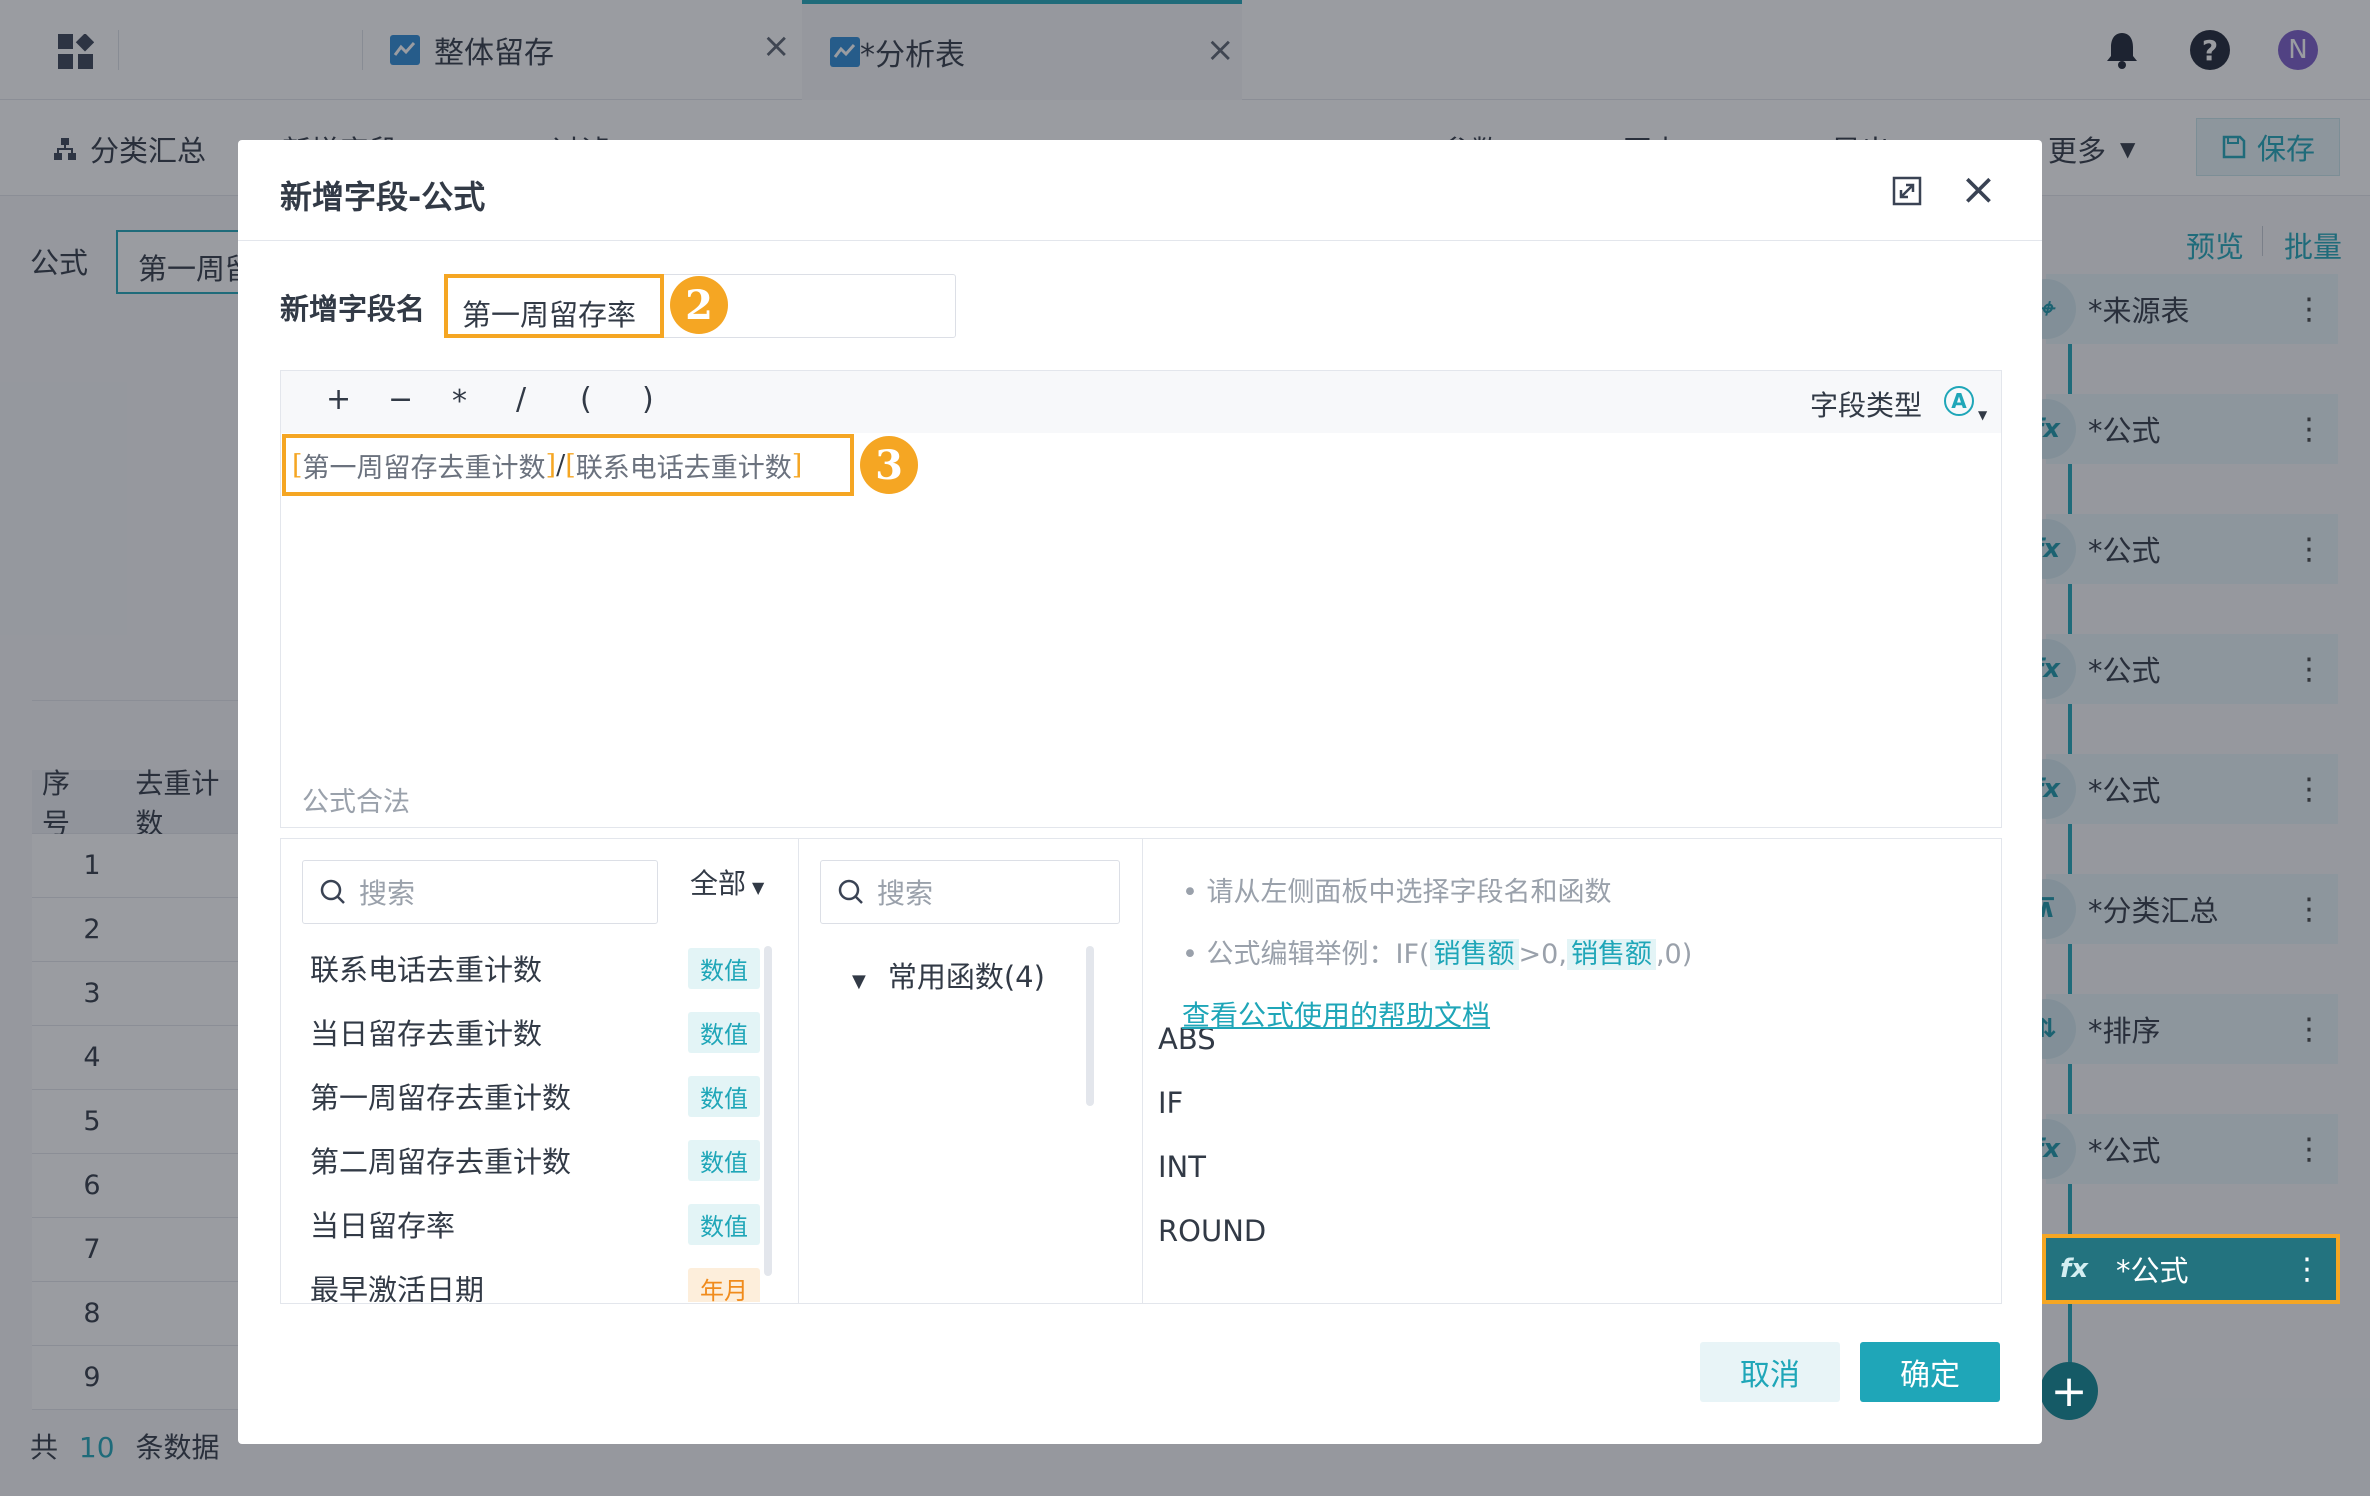  I want to click on callout-badge-3: 3, so click(889, 465).